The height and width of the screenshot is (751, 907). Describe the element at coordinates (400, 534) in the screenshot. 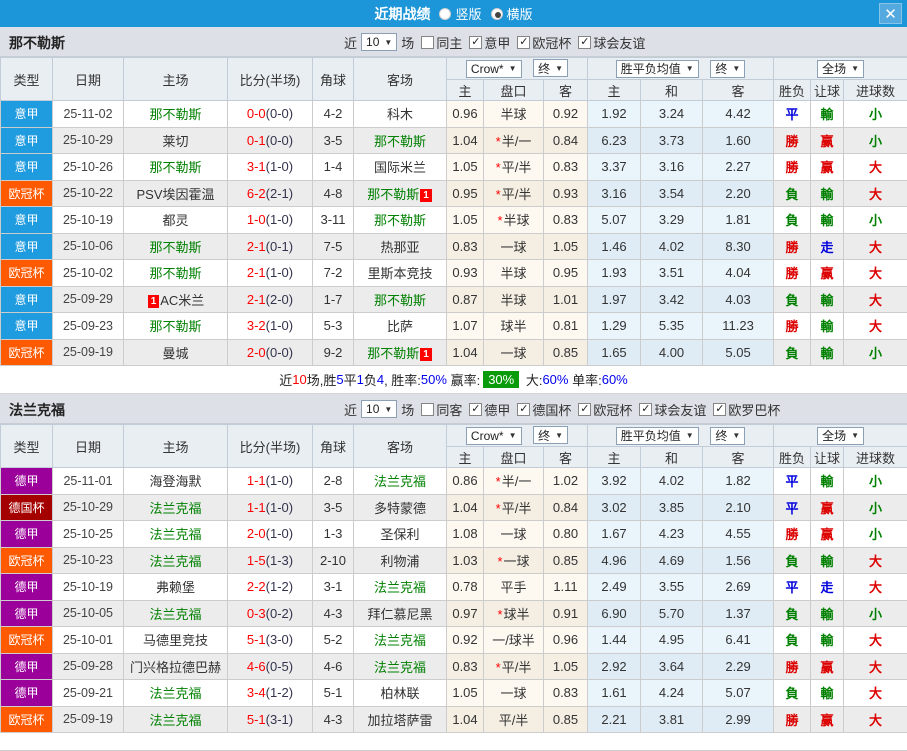

I see `away-team-cell: 圣保利` at that location.